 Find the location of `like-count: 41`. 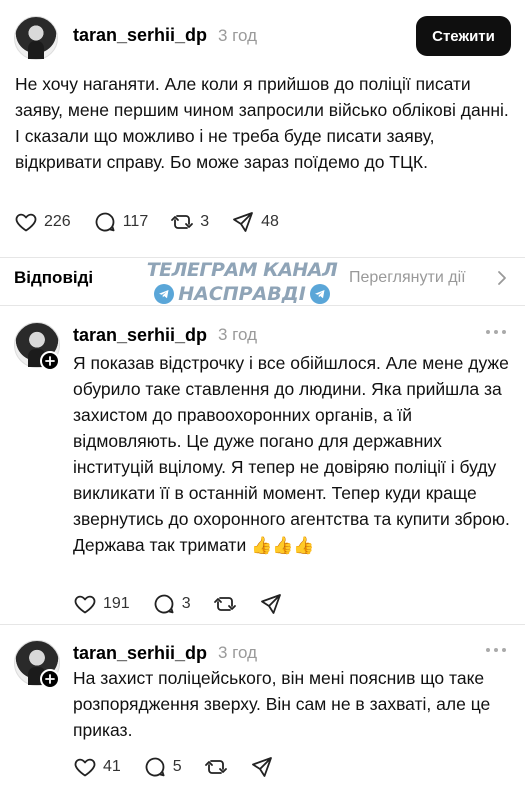

like-count: 41 is located at coordinates (112, 766).